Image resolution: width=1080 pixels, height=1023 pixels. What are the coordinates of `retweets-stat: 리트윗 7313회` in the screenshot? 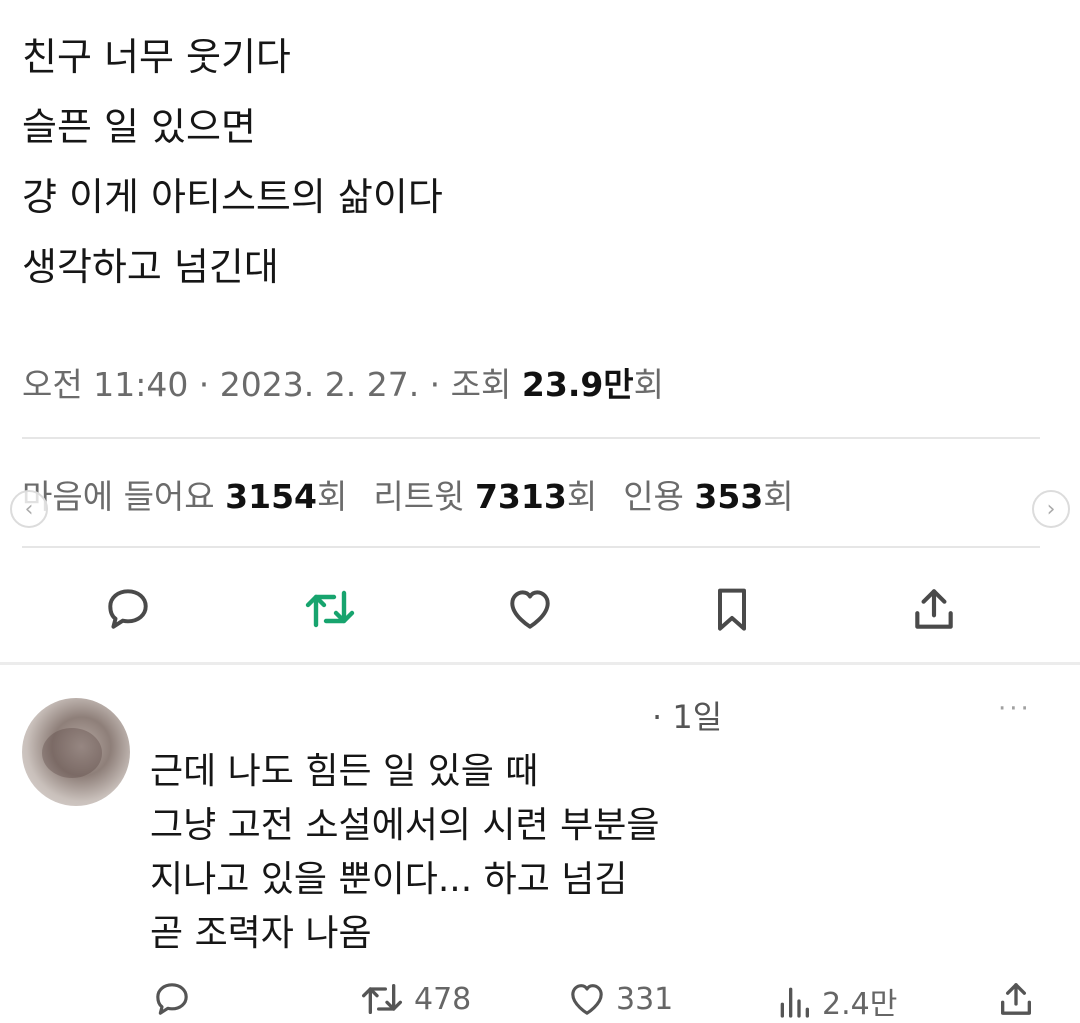 It's located at (485, 496).